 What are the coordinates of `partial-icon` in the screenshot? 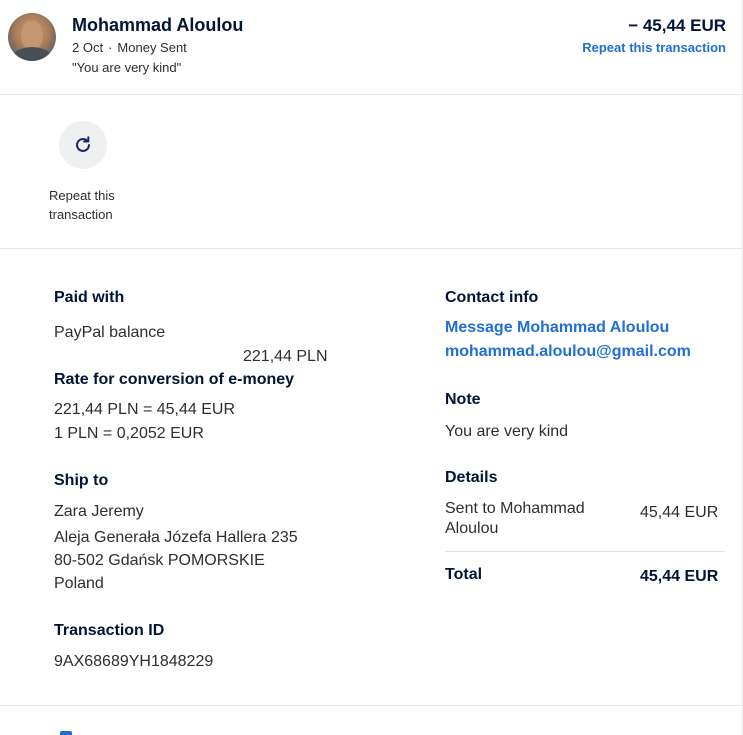 It's located at (66, 733).